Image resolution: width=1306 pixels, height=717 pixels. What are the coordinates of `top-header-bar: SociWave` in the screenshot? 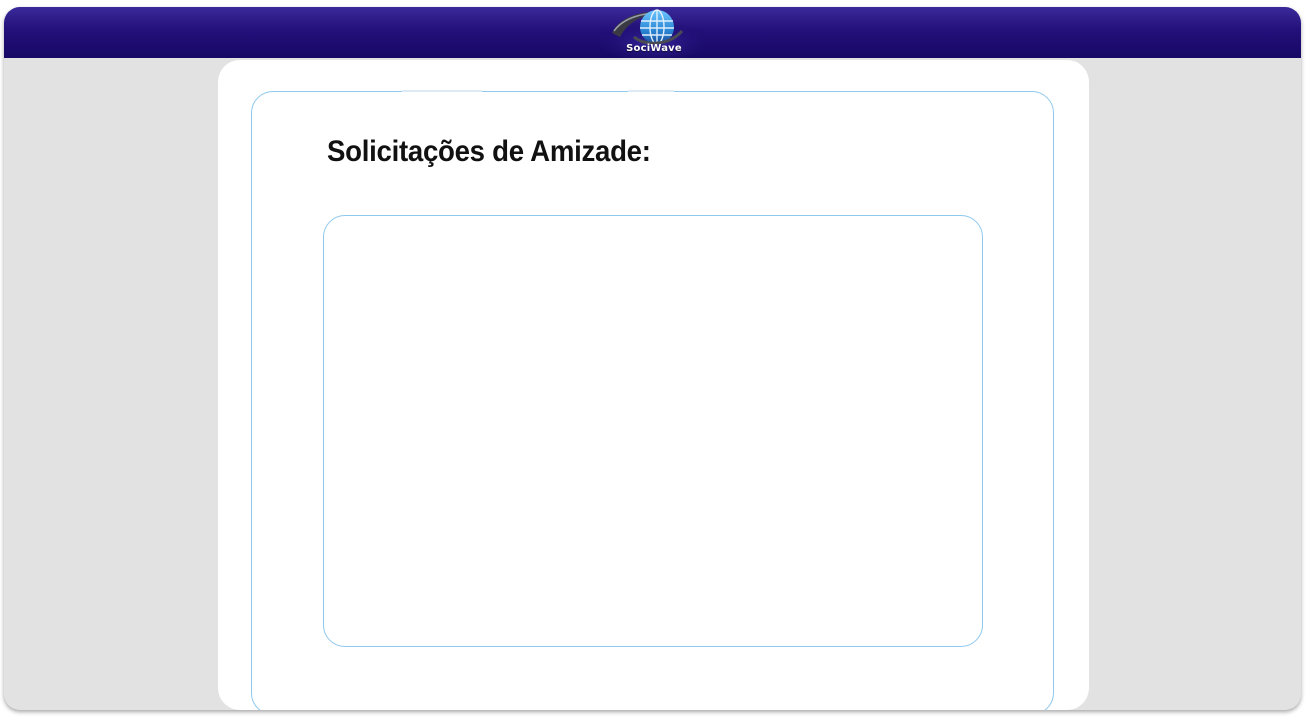 It's located at (652, 32).